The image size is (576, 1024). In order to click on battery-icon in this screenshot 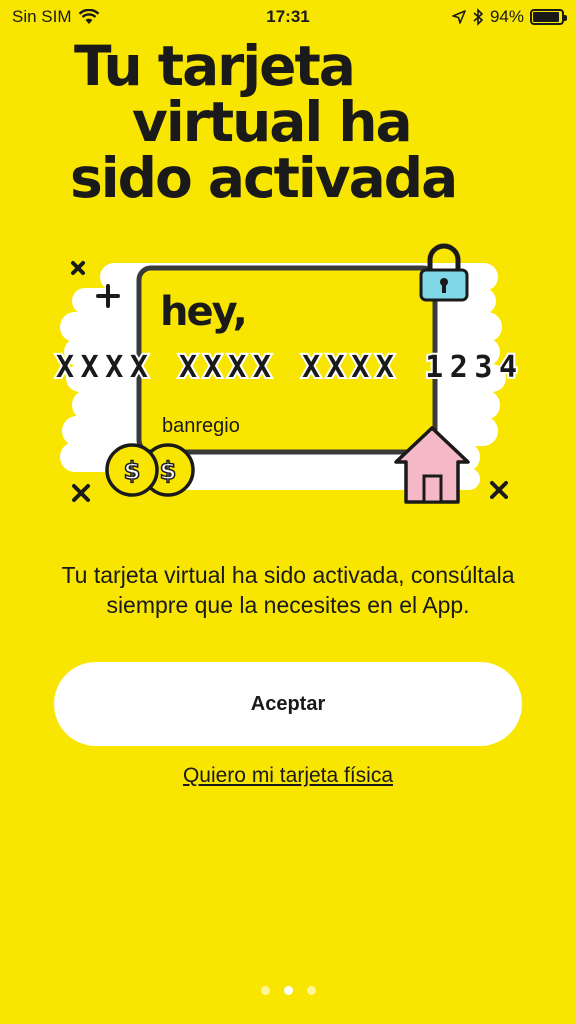, I will do `click(548, 17)`.